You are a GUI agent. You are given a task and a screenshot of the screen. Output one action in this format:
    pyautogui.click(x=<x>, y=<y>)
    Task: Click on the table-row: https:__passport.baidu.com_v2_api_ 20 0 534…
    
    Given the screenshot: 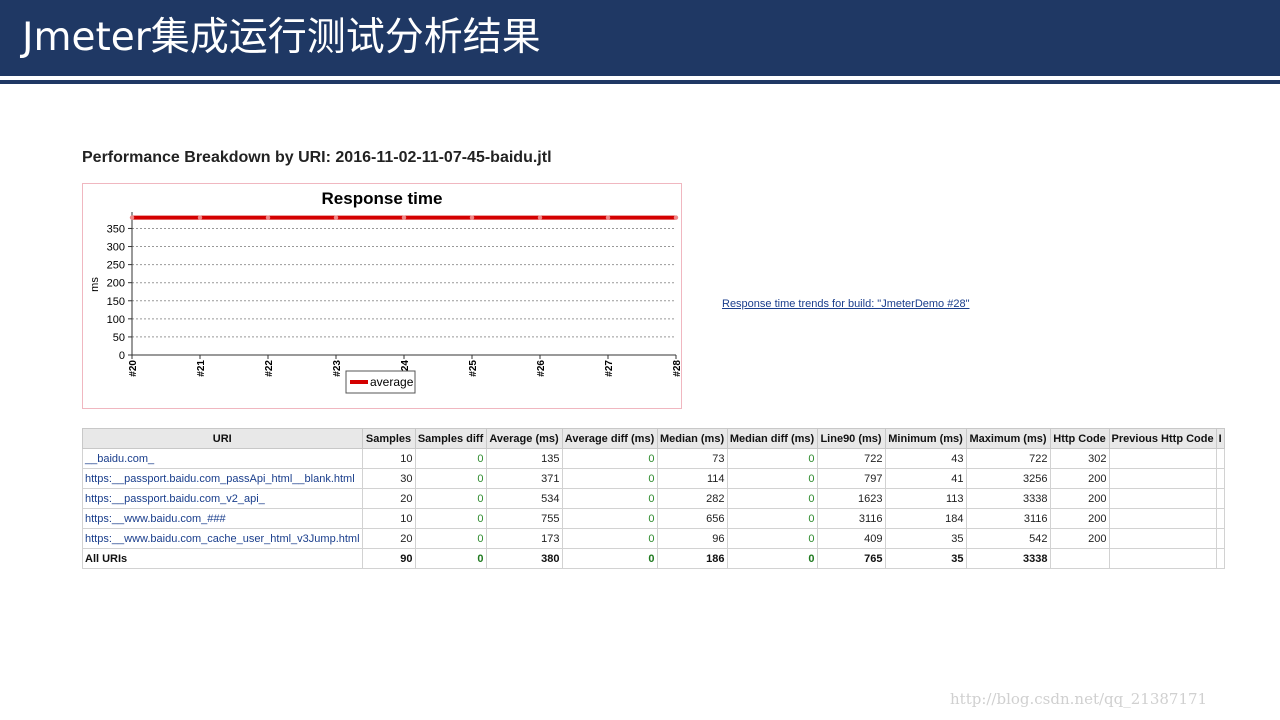 What is the action you would take?
    pyautogui.click(x=653, y=498)
    